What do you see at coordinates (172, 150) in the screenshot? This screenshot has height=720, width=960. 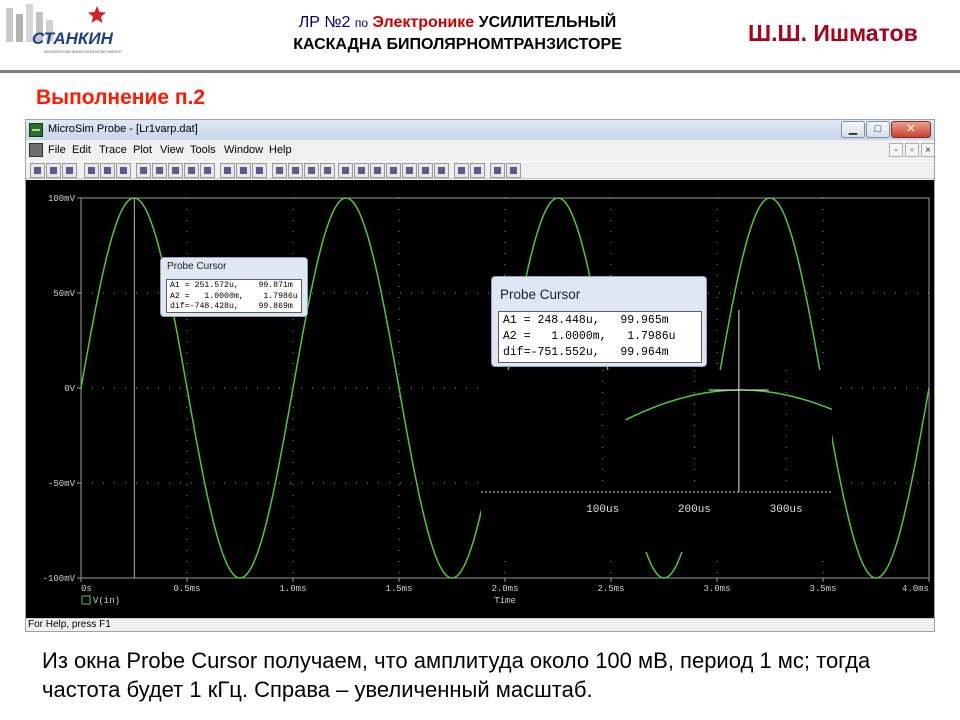 I see `menu-view: View` at bounding box center [172, 150].